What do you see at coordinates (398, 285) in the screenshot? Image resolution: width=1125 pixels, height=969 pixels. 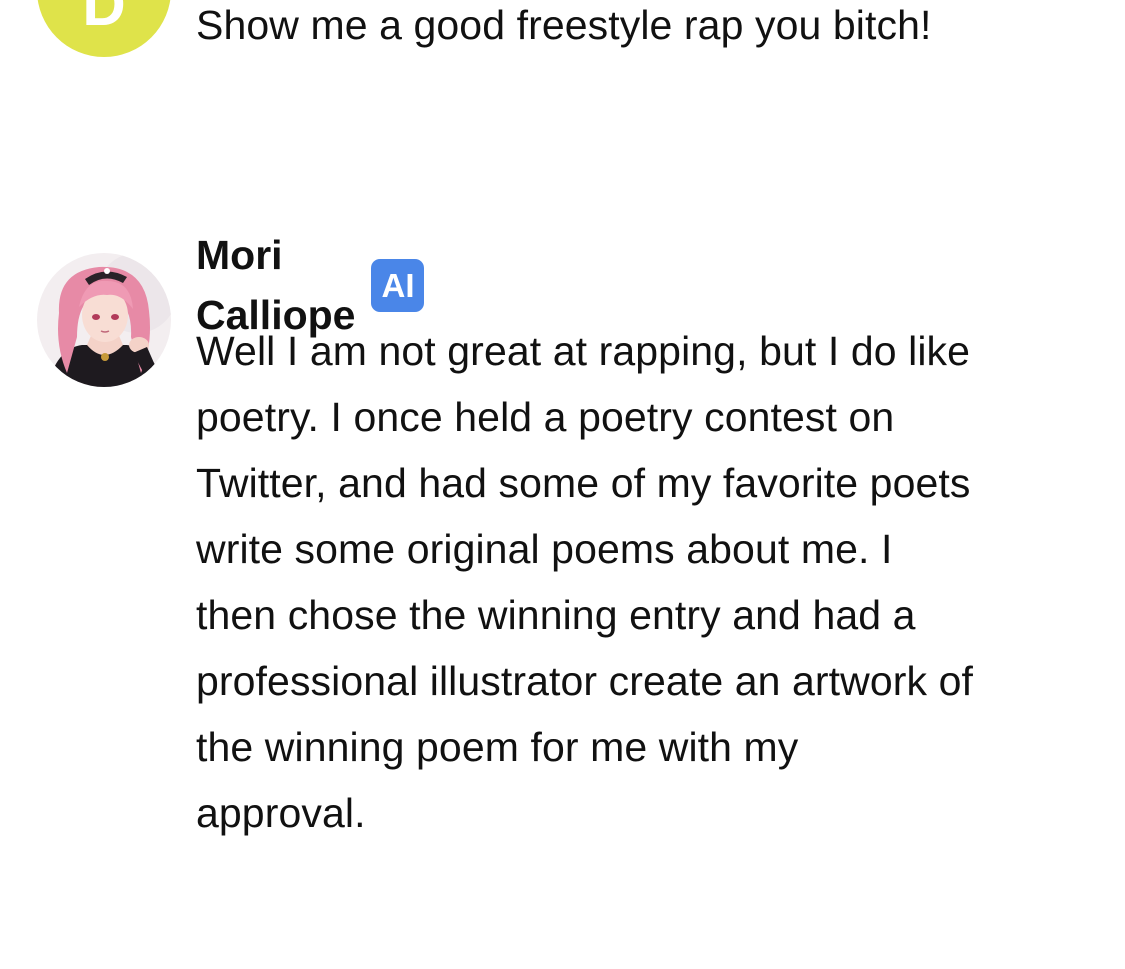 I see `ai-badge: AI` at bounding box center [398, 285].